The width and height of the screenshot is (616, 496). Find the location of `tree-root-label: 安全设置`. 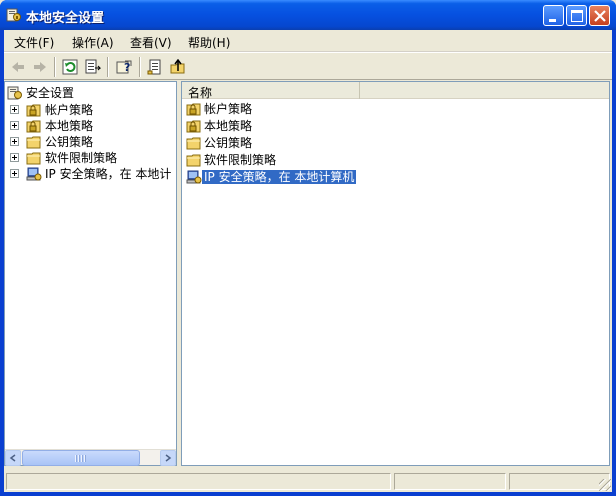

tree-root-label: 安全设置 is located at coordinates (50, 93).